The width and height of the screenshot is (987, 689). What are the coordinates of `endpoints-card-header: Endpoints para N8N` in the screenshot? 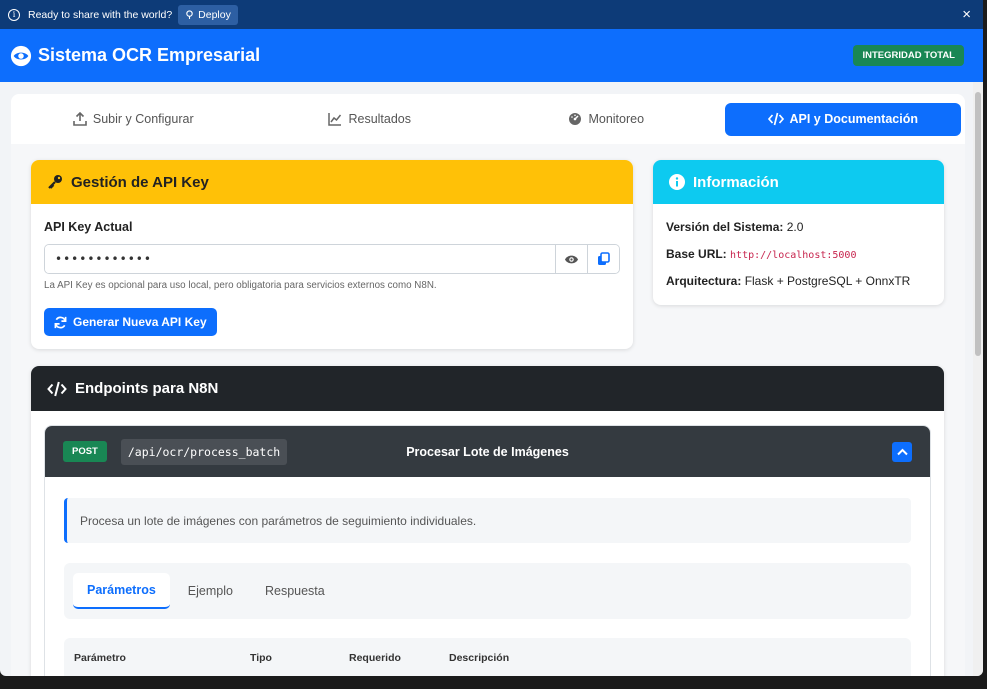 It's located at (487, 388).